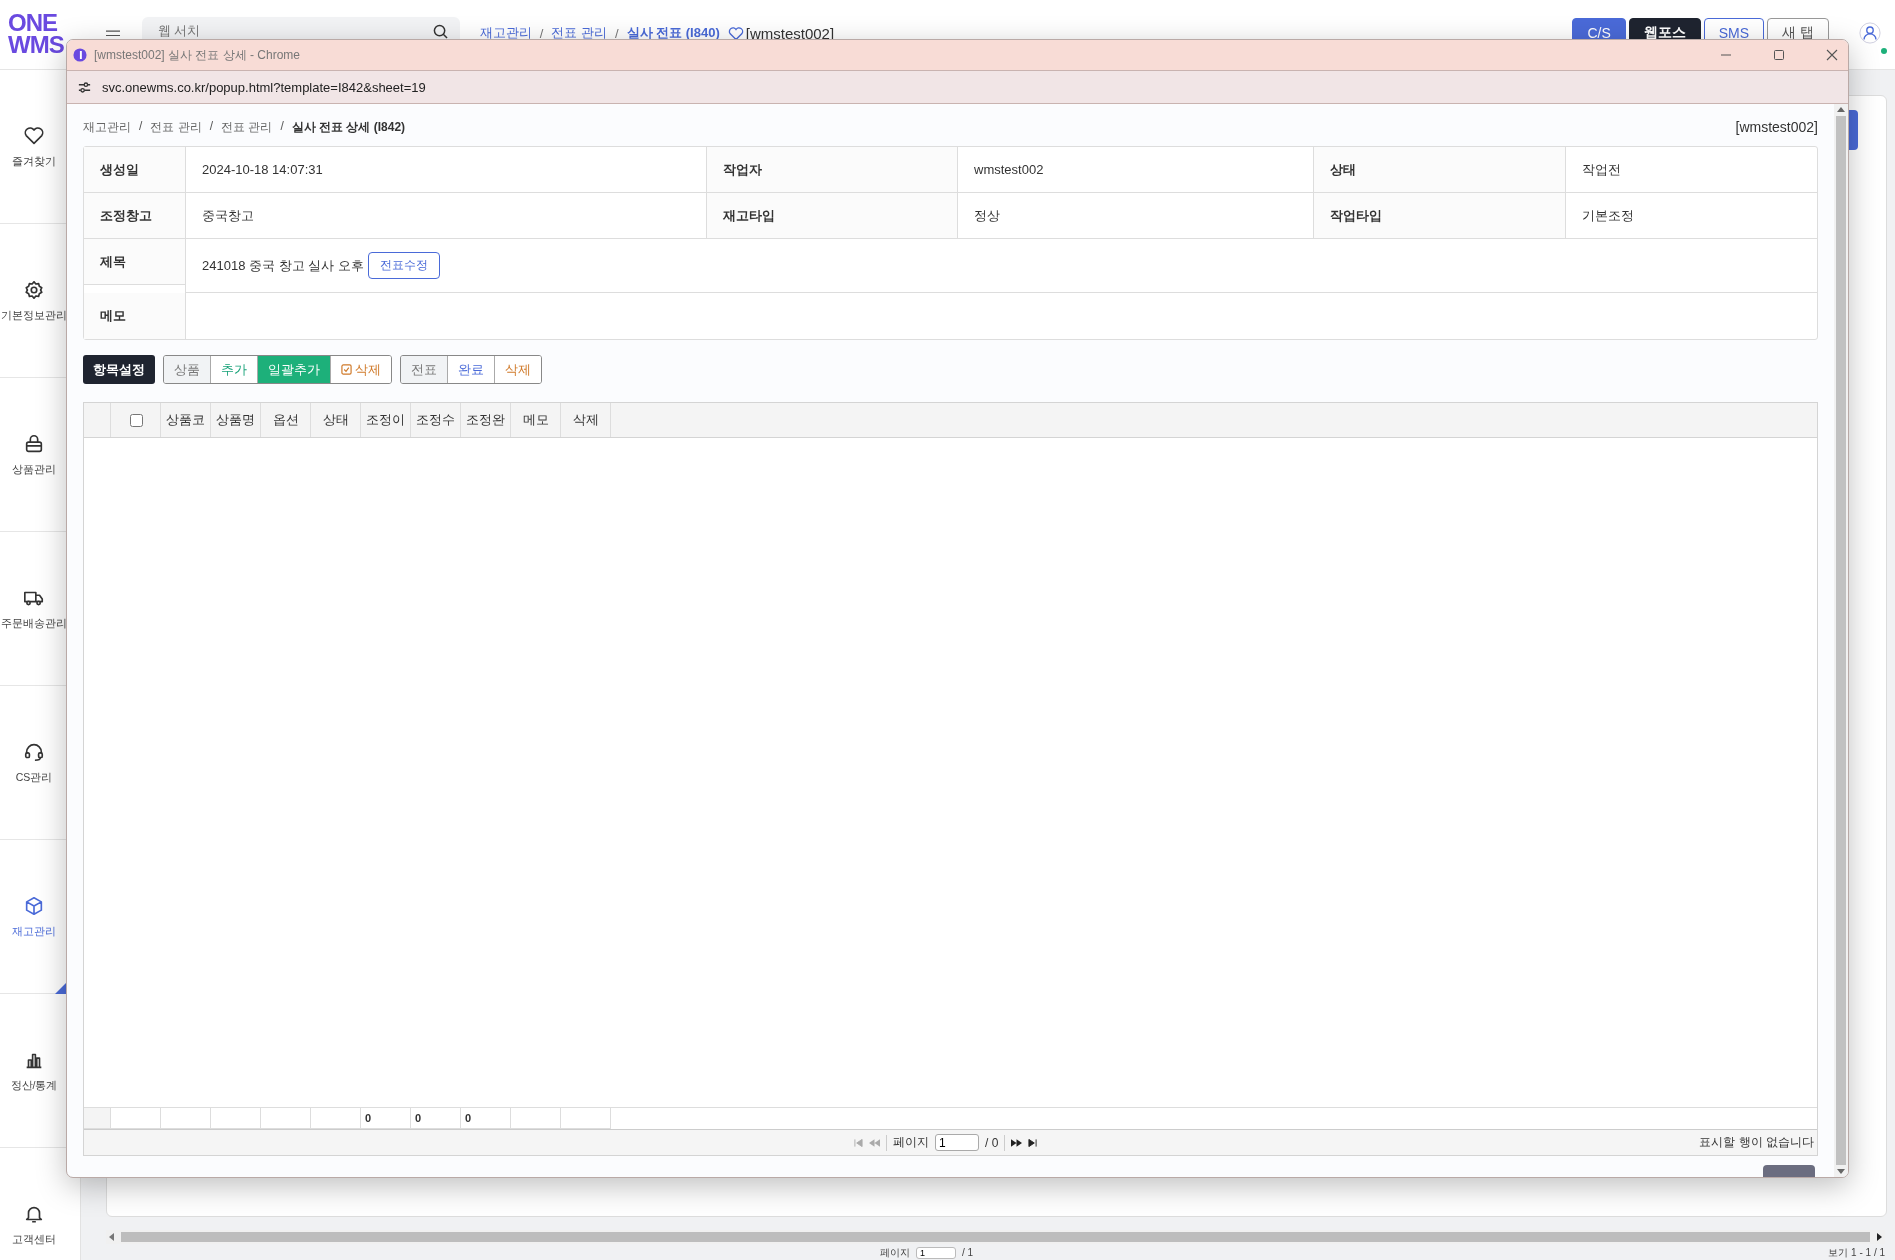 This screenshot has width=1895, height=1260. Describe the element at coordinates (336, 420) in the screenshot. I see `column-header: 상태` at that location.